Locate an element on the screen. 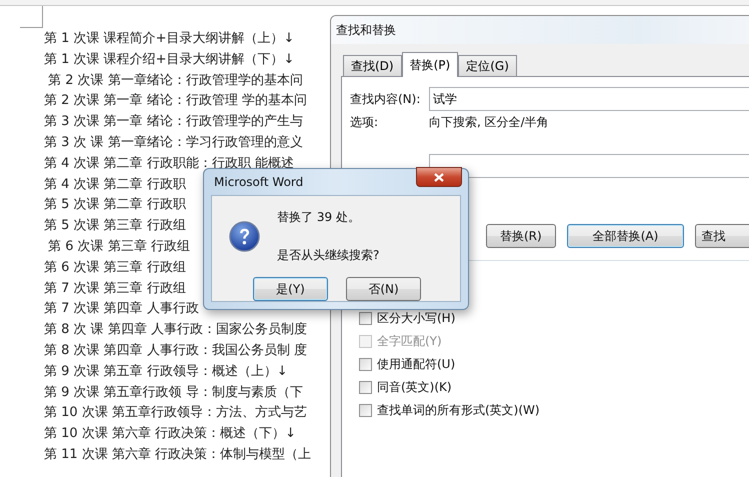 The width and height of the screenshot is (749, 477). question-icon is located at coordinates (244, 236).